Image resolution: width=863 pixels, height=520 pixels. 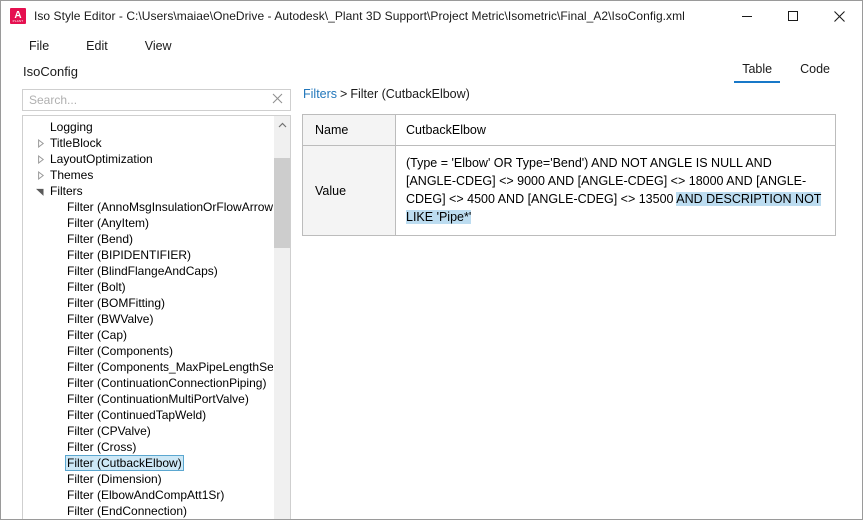 I want to click on search-clear-button, so click(x=277, y=100).